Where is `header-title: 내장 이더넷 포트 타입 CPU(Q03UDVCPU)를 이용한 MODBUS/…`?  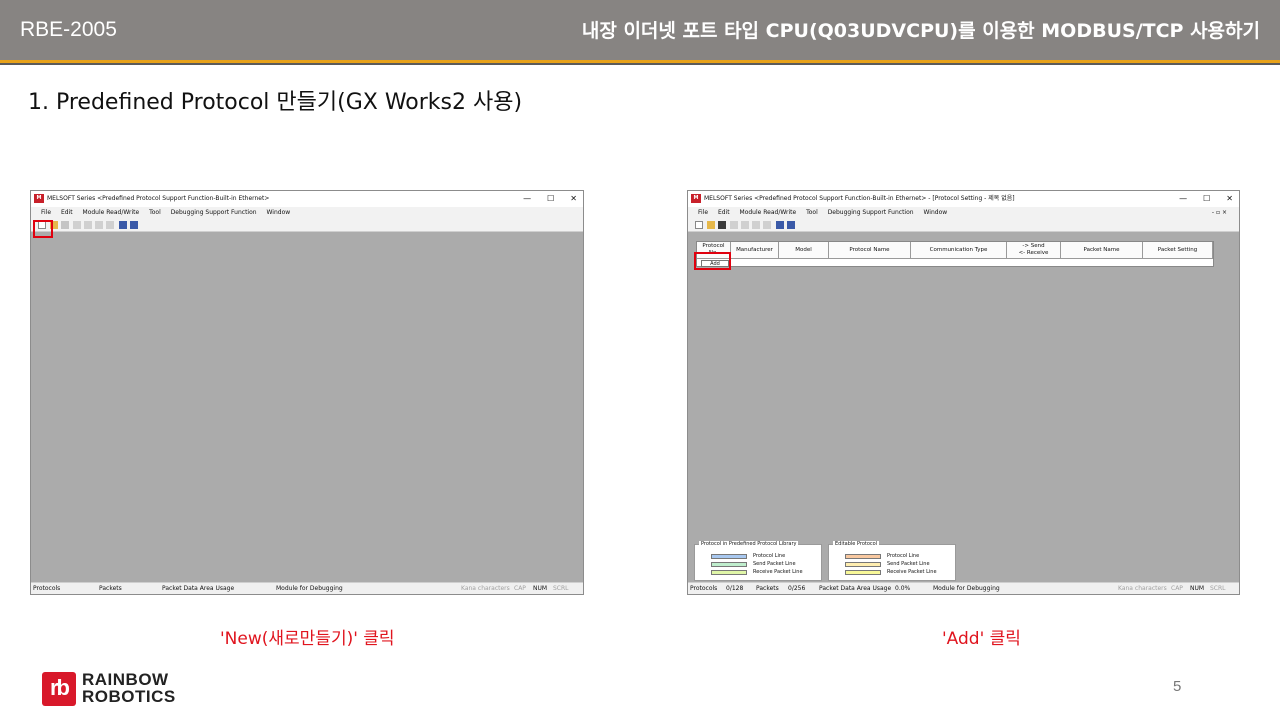 header-title: 내장 이더넷 포트 타입 CPU(Q03UDVCPU)를 이용한 MODBUS/… is located at coordinates (920, 31).